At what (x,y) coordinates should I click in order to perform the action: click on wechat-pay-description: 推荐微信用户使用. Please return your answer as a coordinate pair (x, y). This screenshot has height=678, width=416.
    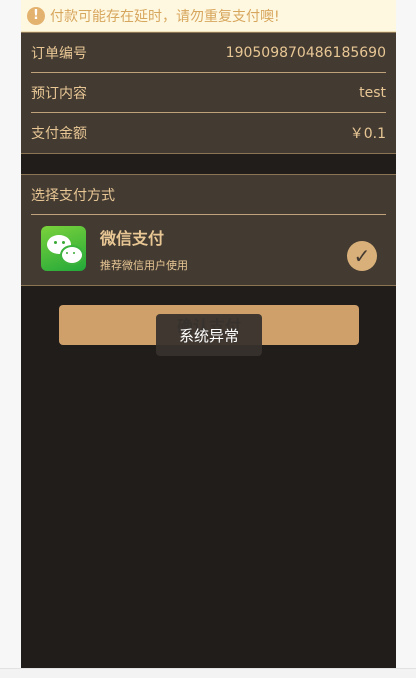
    Looking at the image, I should click on (144, 265).